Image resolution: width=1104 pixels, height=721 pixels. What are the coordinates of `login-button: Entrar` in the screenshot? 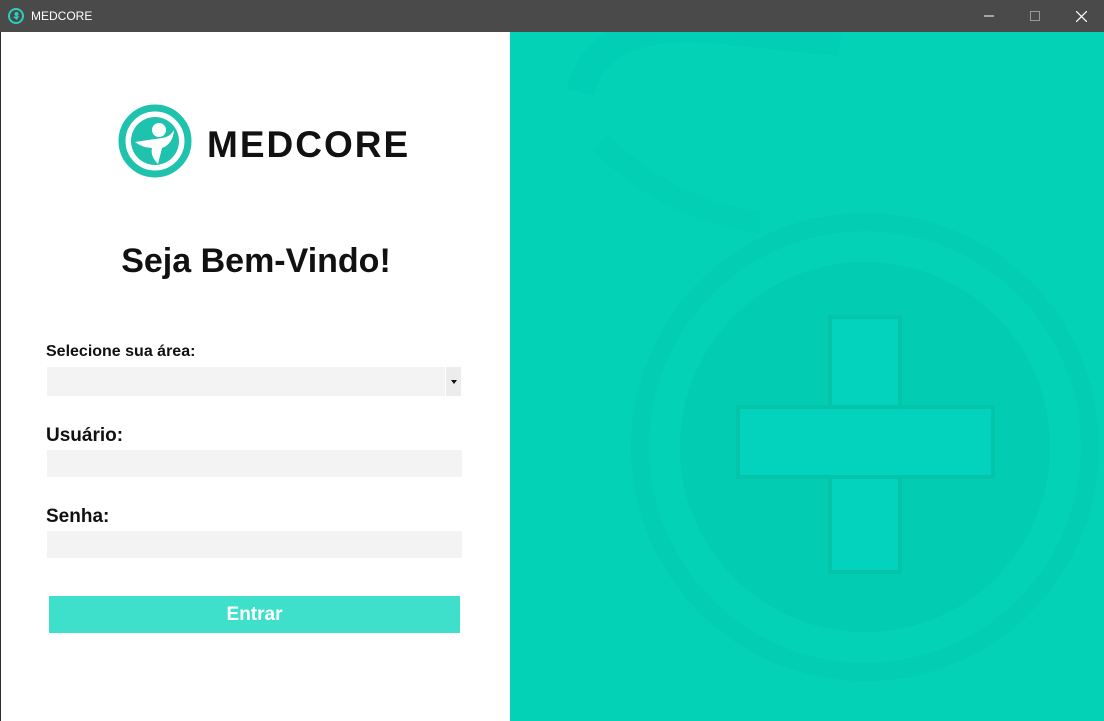 It's located at (254, 614).